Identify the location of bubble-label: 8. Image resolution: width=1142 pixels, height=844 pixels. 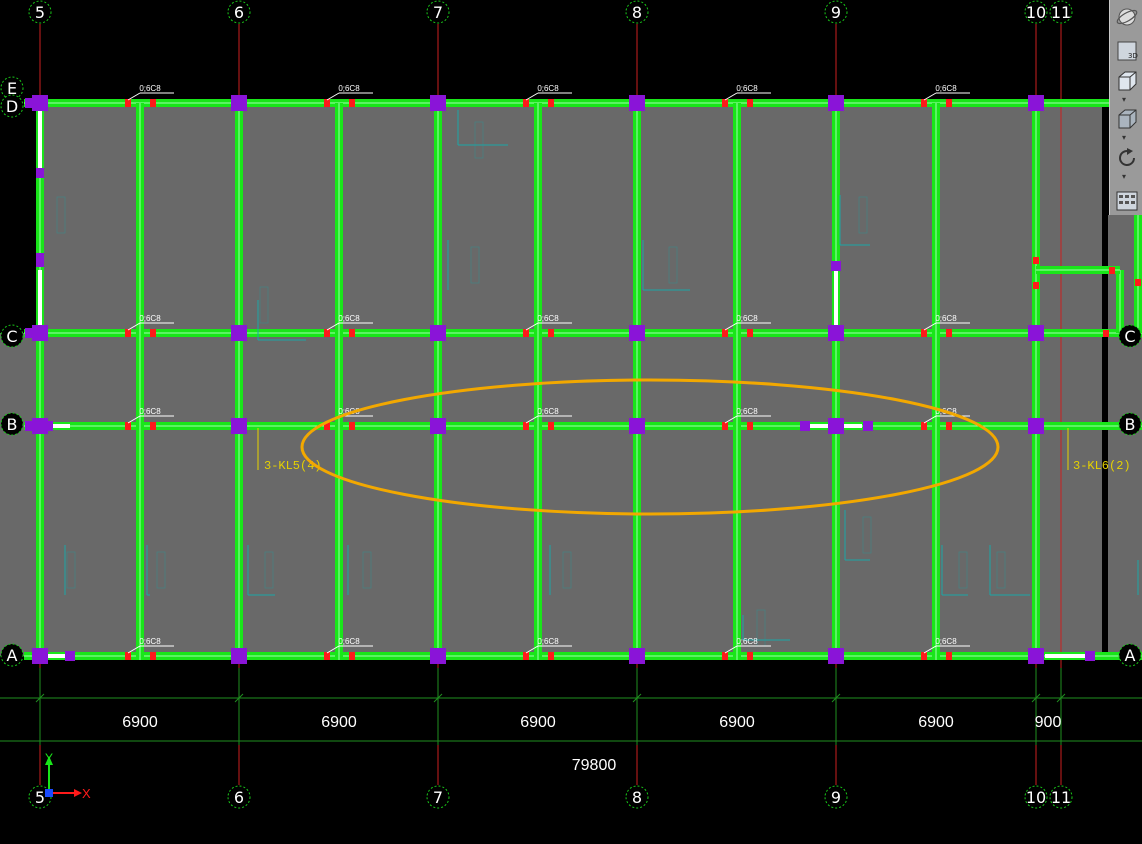
(637, 12).